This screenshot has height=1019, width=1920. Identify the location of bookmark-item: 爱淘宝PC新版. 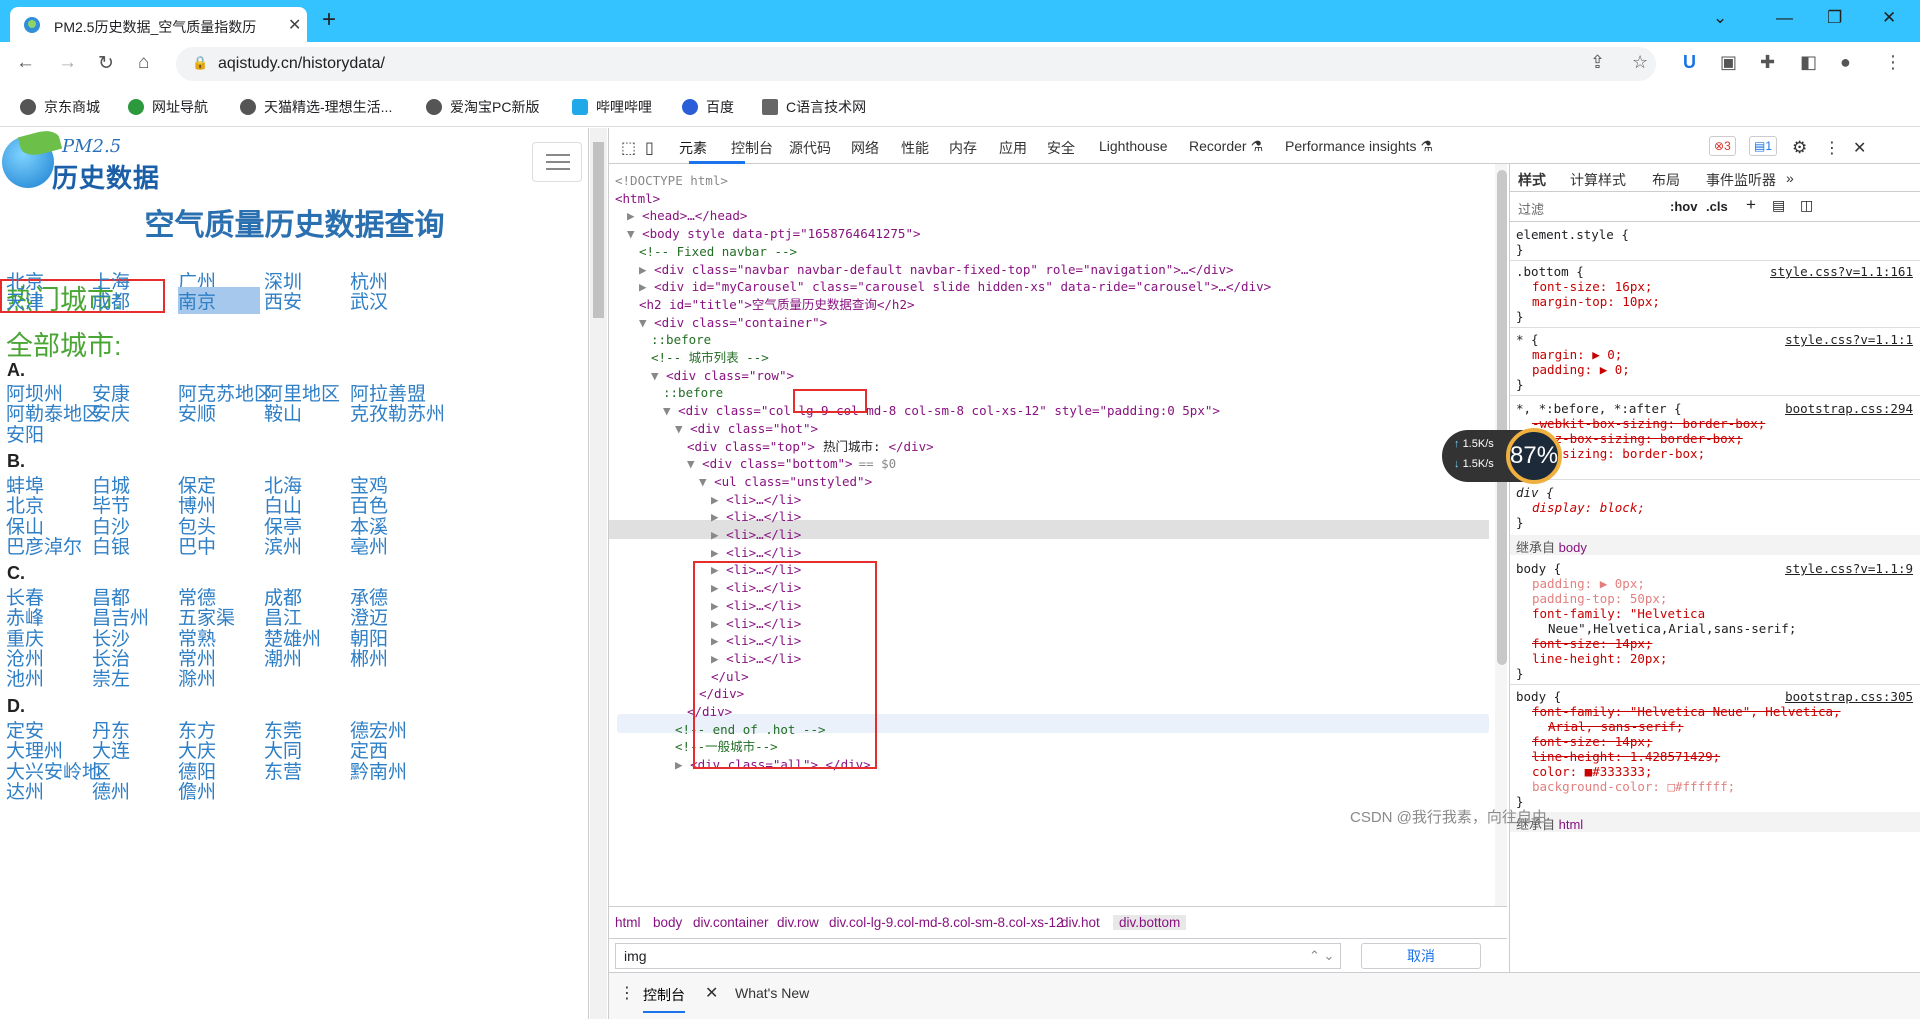
(482, 107).